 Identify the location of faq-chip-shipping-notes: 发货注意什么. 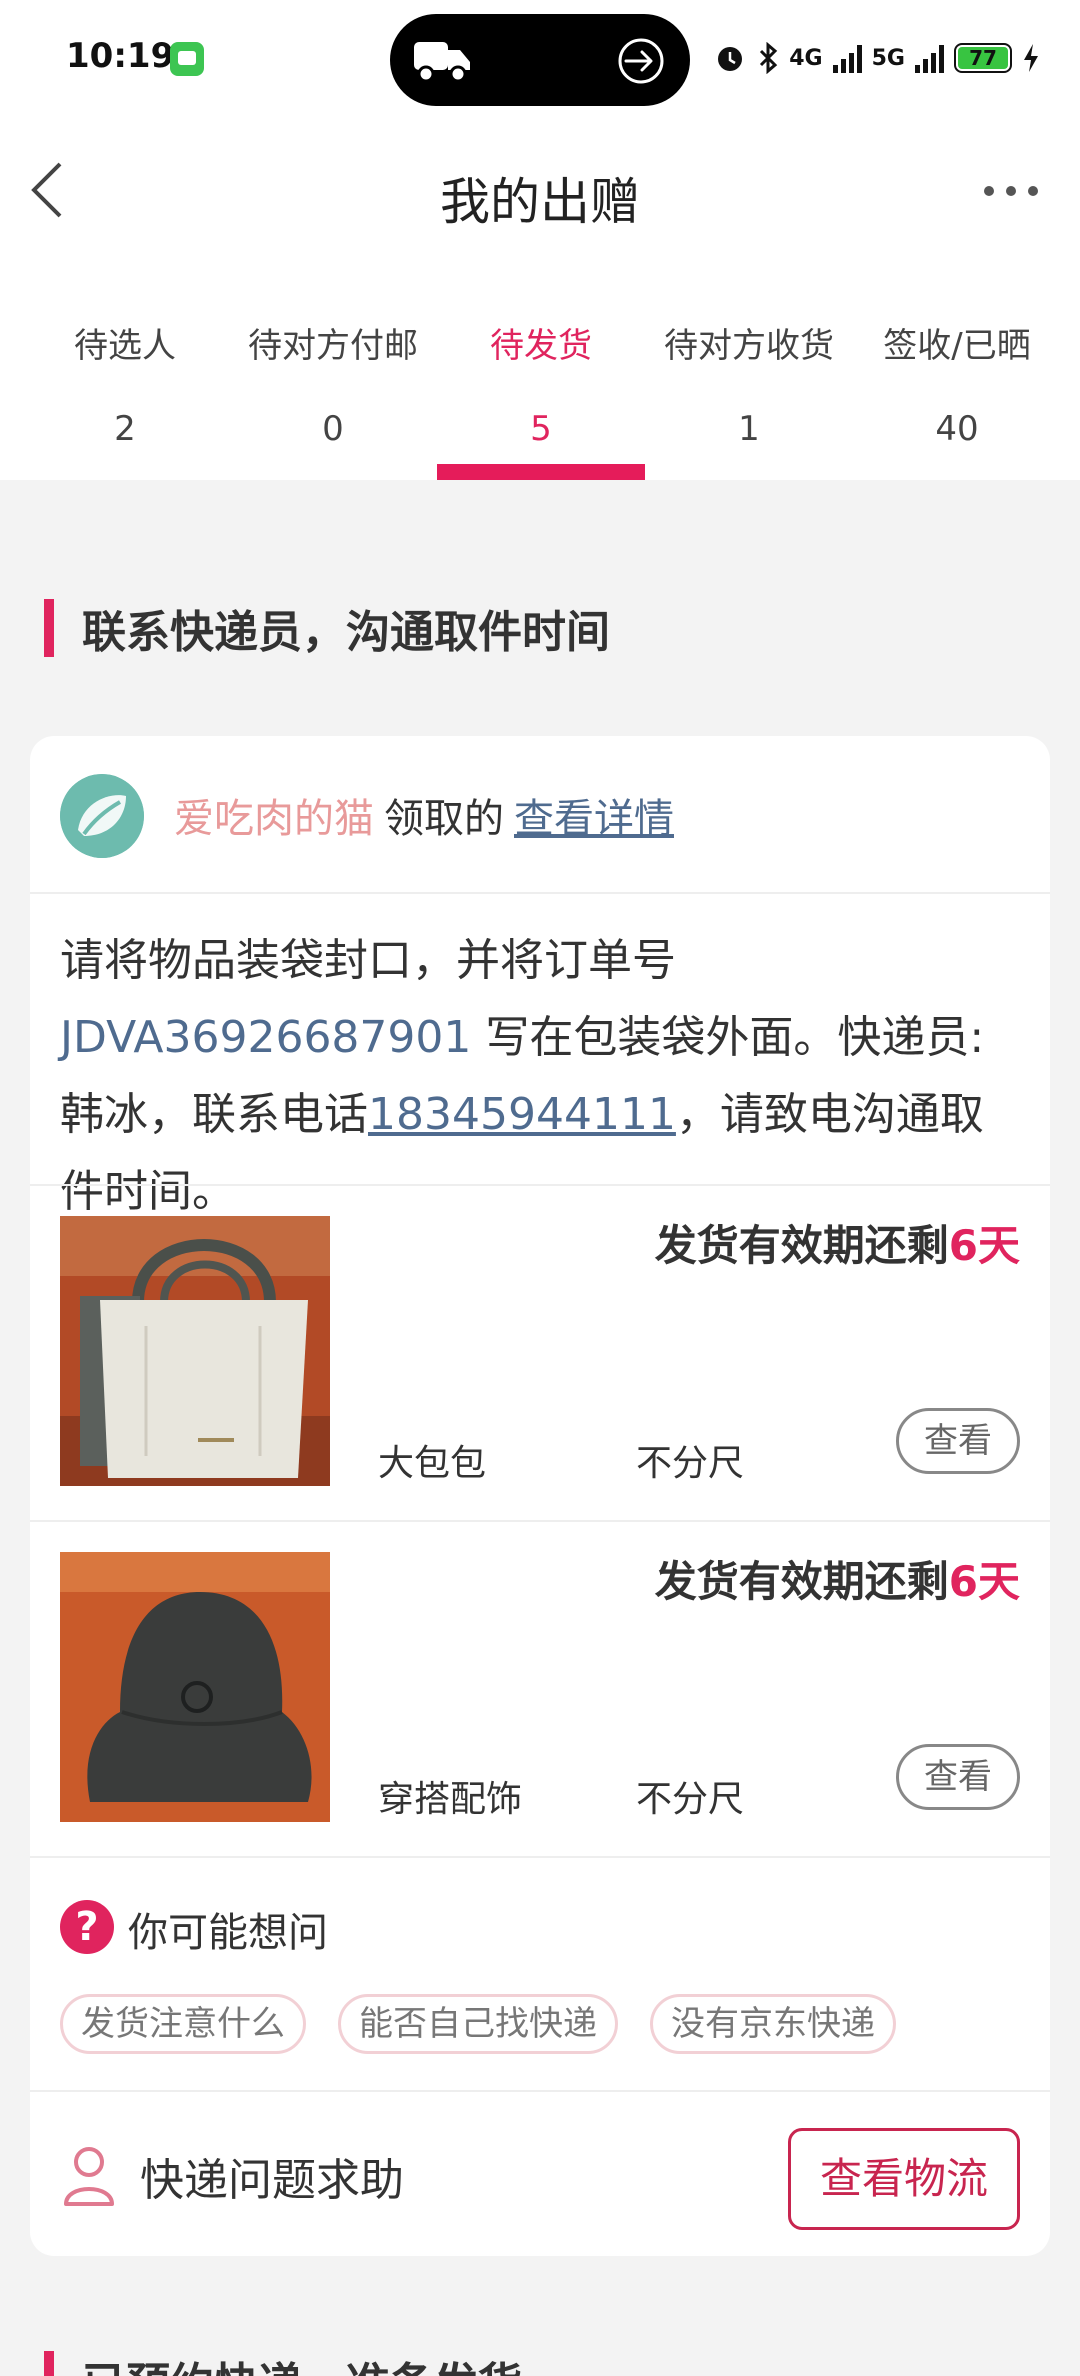
(183, 2024).